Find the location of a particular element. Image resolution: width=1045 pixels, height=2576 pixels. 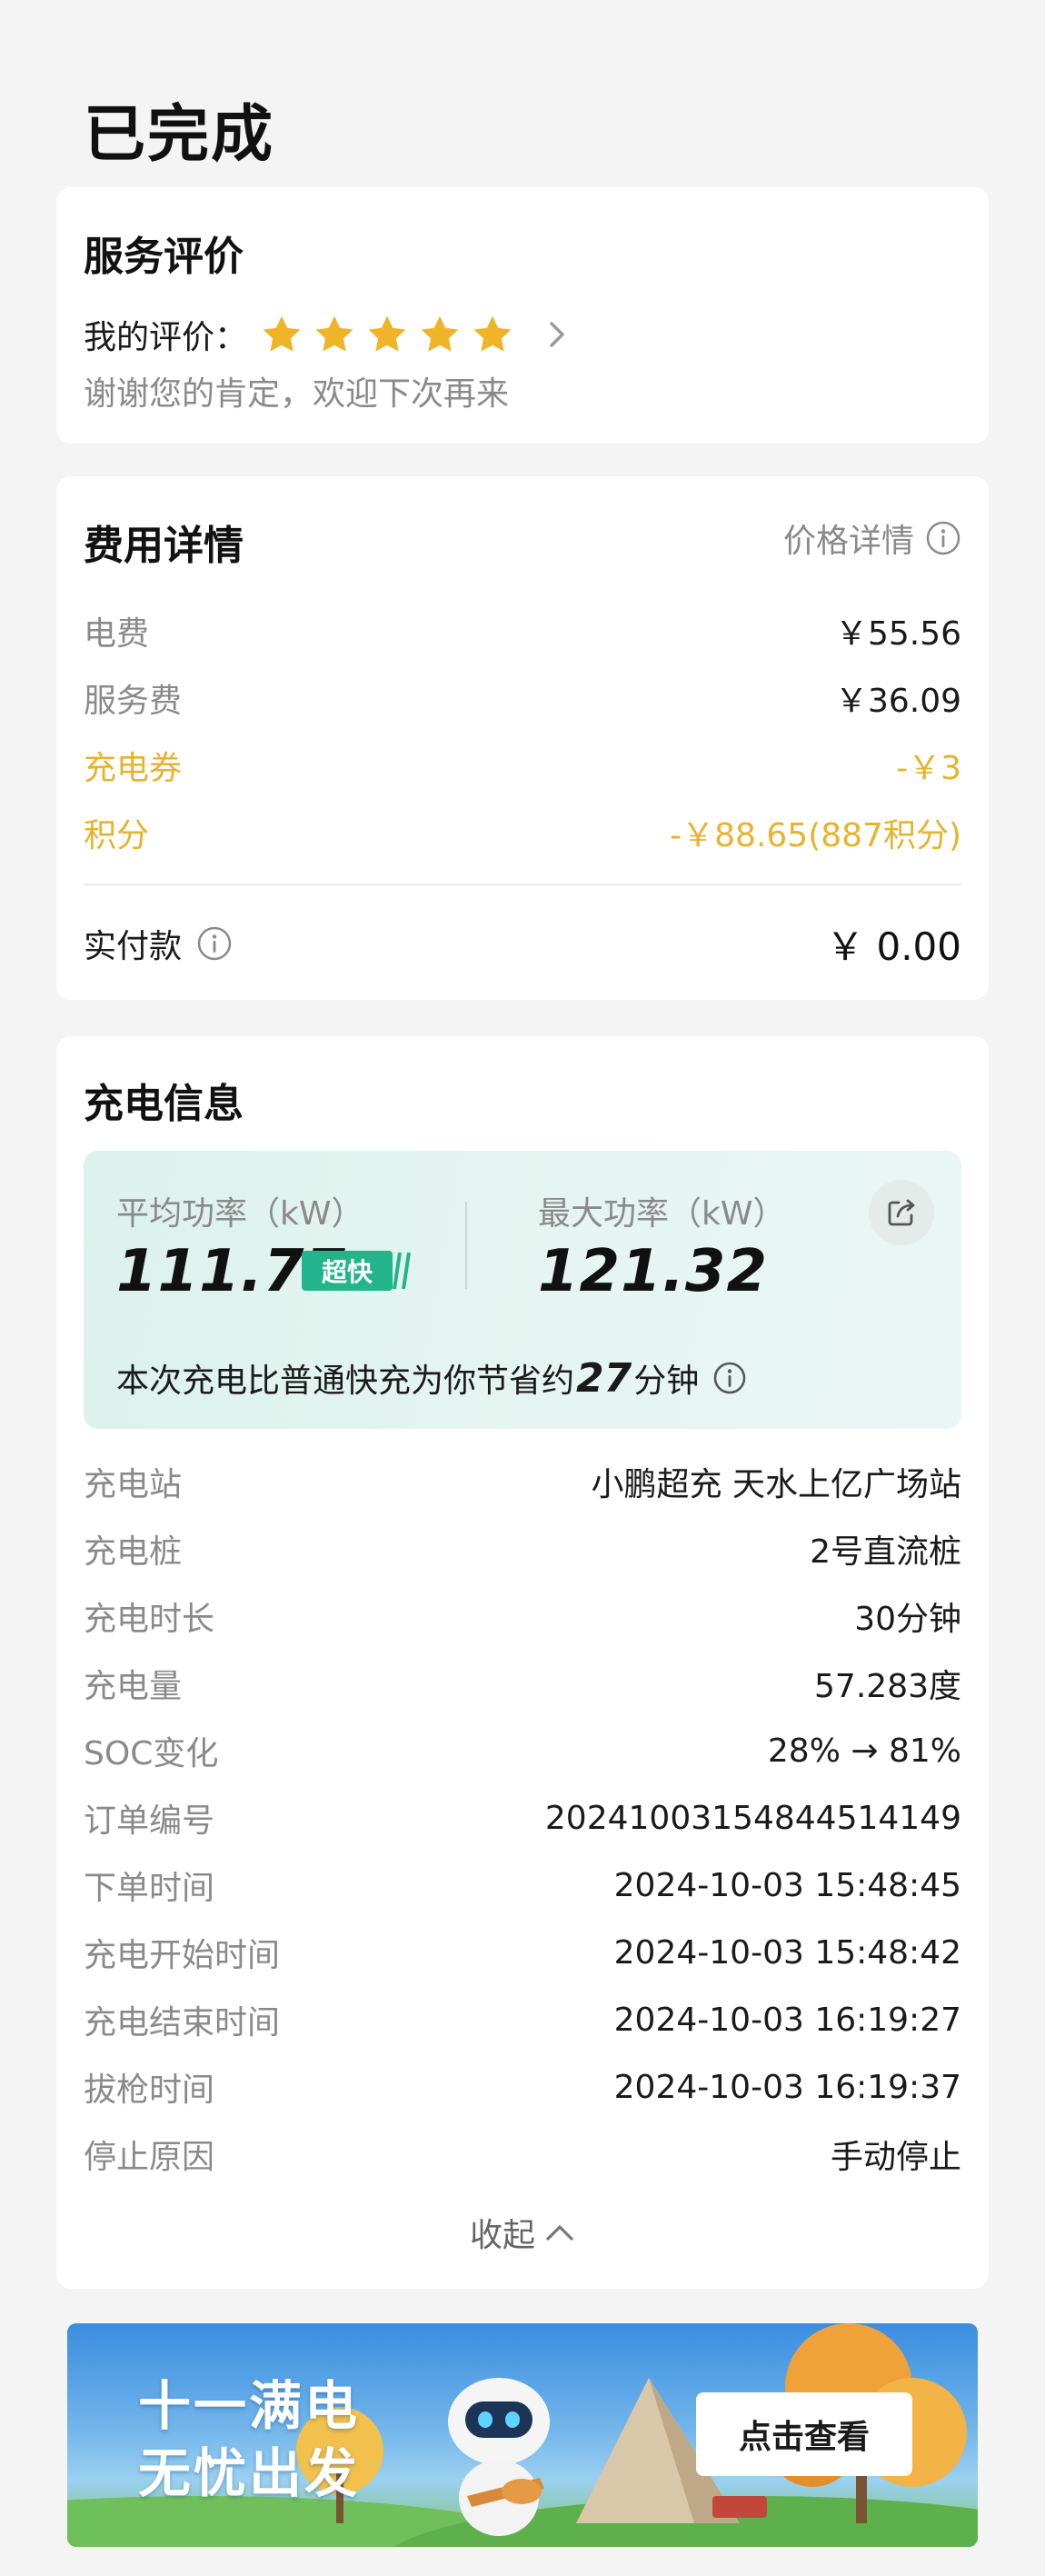

fee-label: 电费 is located at coordinates (117, 634).